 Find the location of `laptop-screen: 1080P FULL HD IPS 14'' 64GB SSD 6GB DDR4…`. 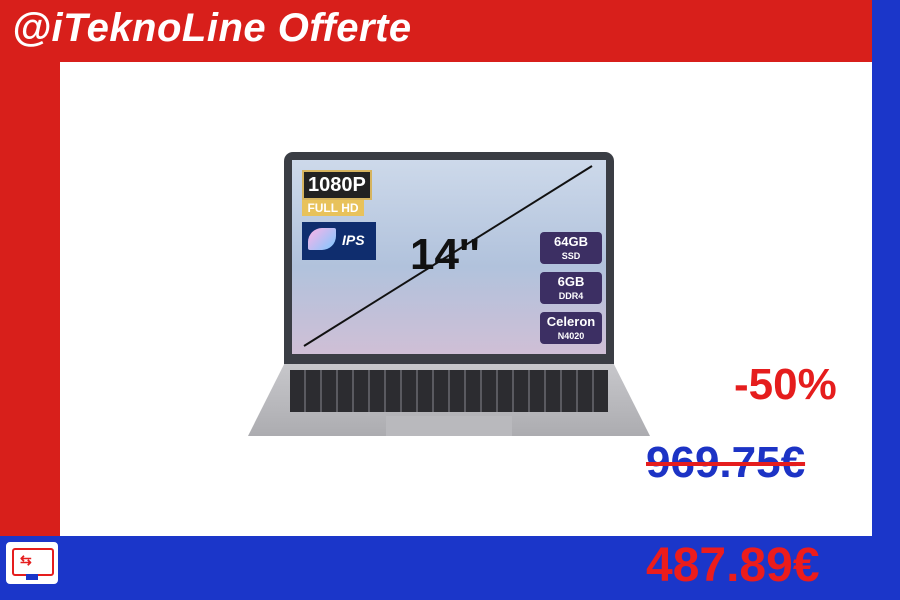

laptop-screen: 1080P FULL HD IPS 14'' 64GB SSD 6GB DDR4… is located at coordinates (449, 257).